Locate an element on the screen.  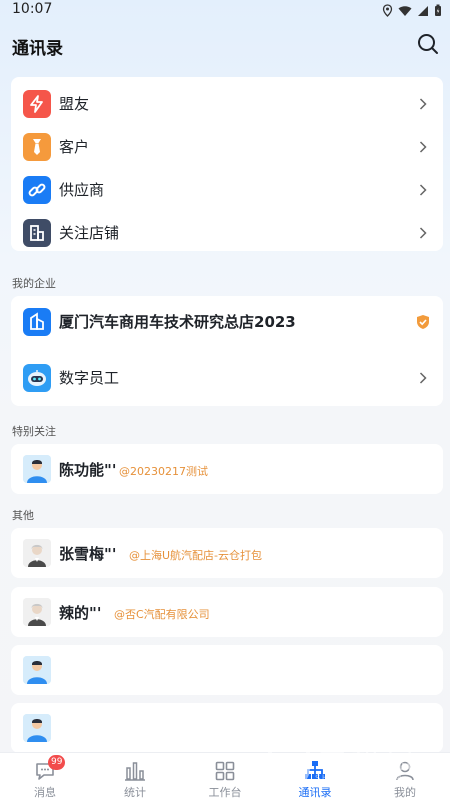
link-icon is located at coordinates (37, 189).